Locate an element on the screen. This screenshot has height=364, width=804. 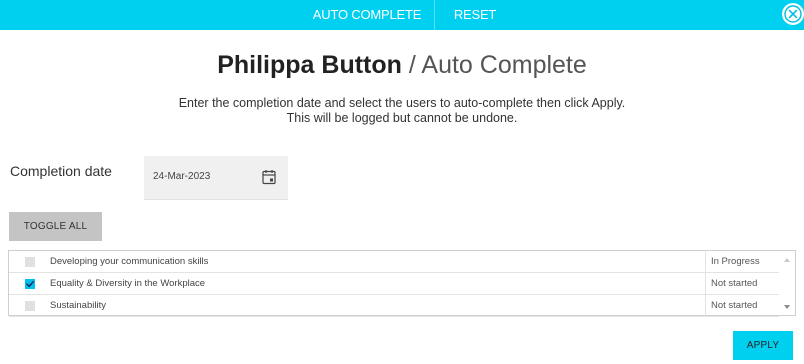
page-title: Philippa Button / Auto Complete is located at coordinates (402, 65).